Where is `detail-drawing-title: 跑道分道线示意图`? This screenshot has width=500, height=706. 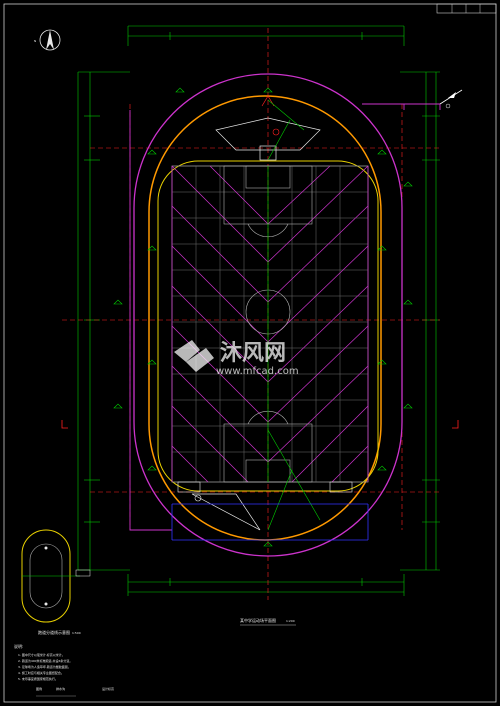
detail-drawing-title: 跑道分道线示意图 is located at coordinates (54, 632).